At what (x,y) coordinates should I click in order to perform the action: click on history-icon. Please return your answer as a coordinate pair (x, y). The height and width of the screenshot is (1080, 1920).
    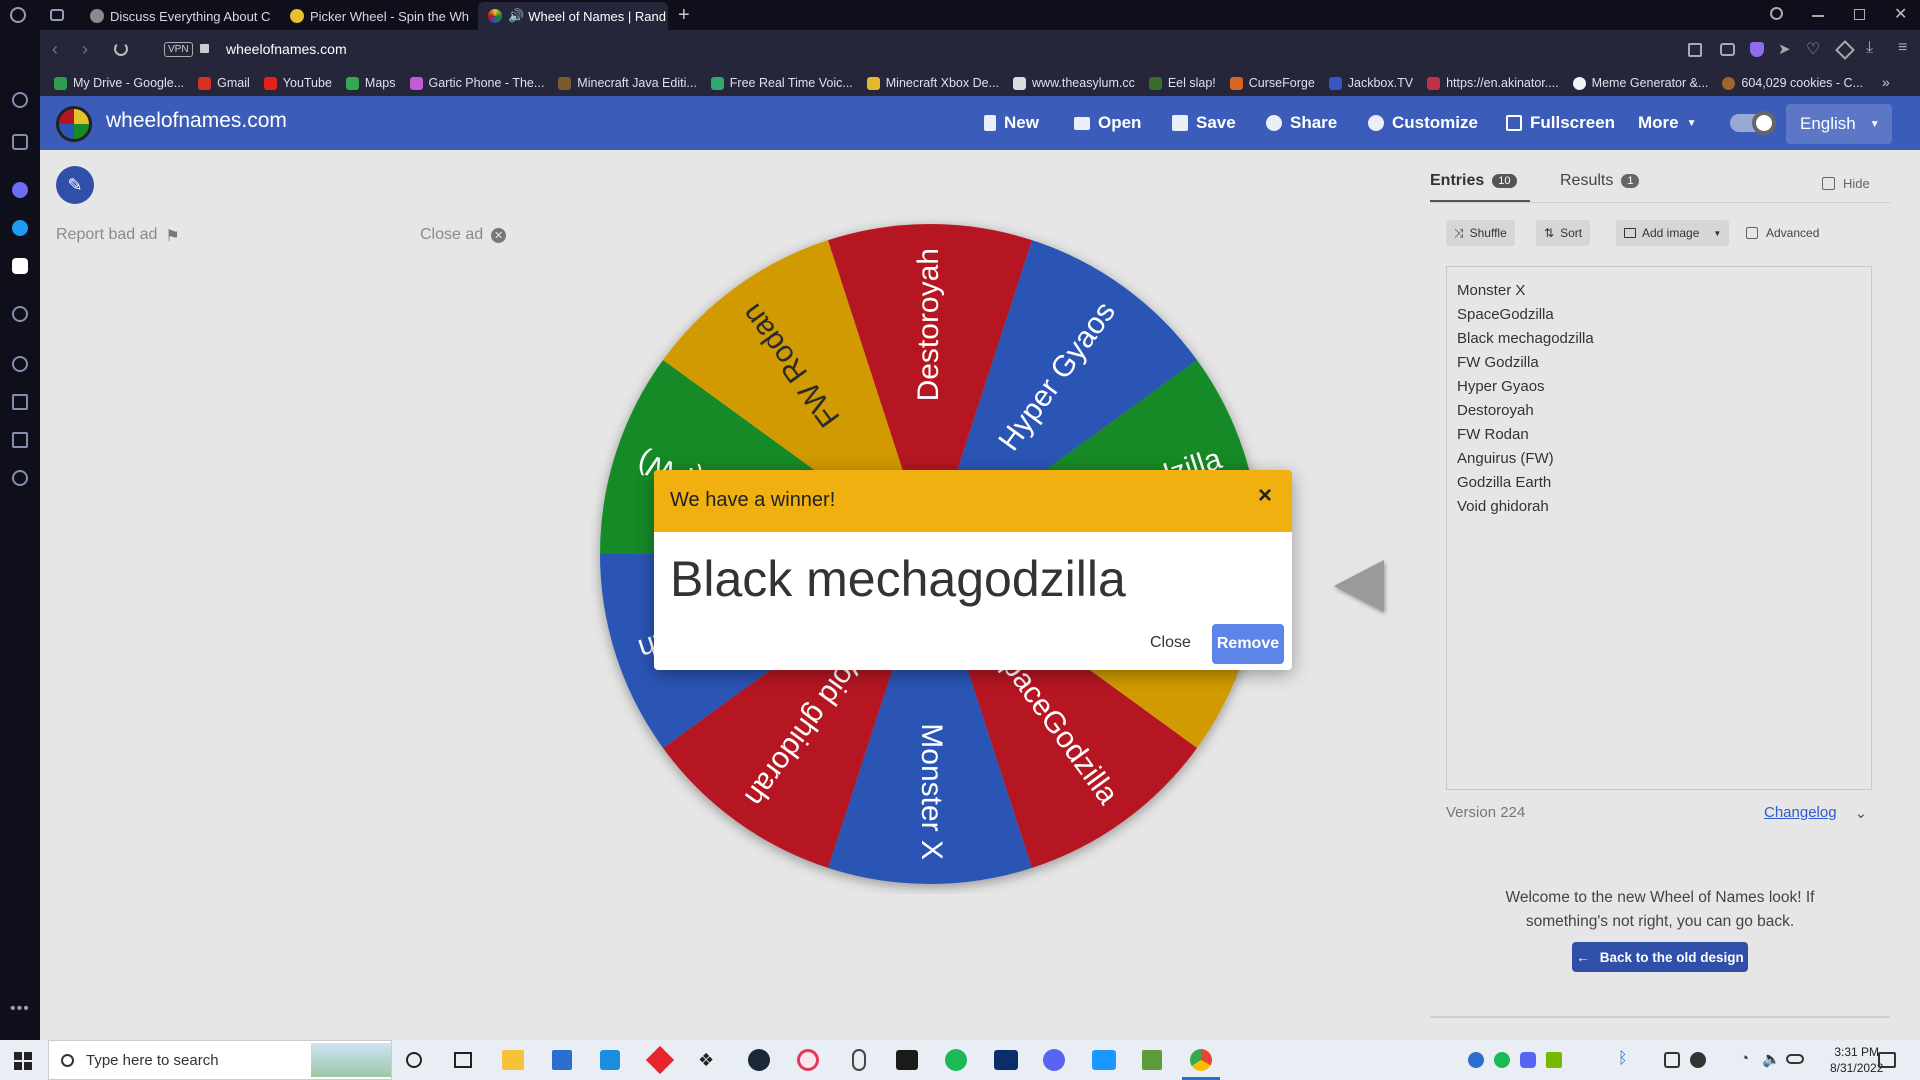
    Looking at the image, I should click on (20, 364).